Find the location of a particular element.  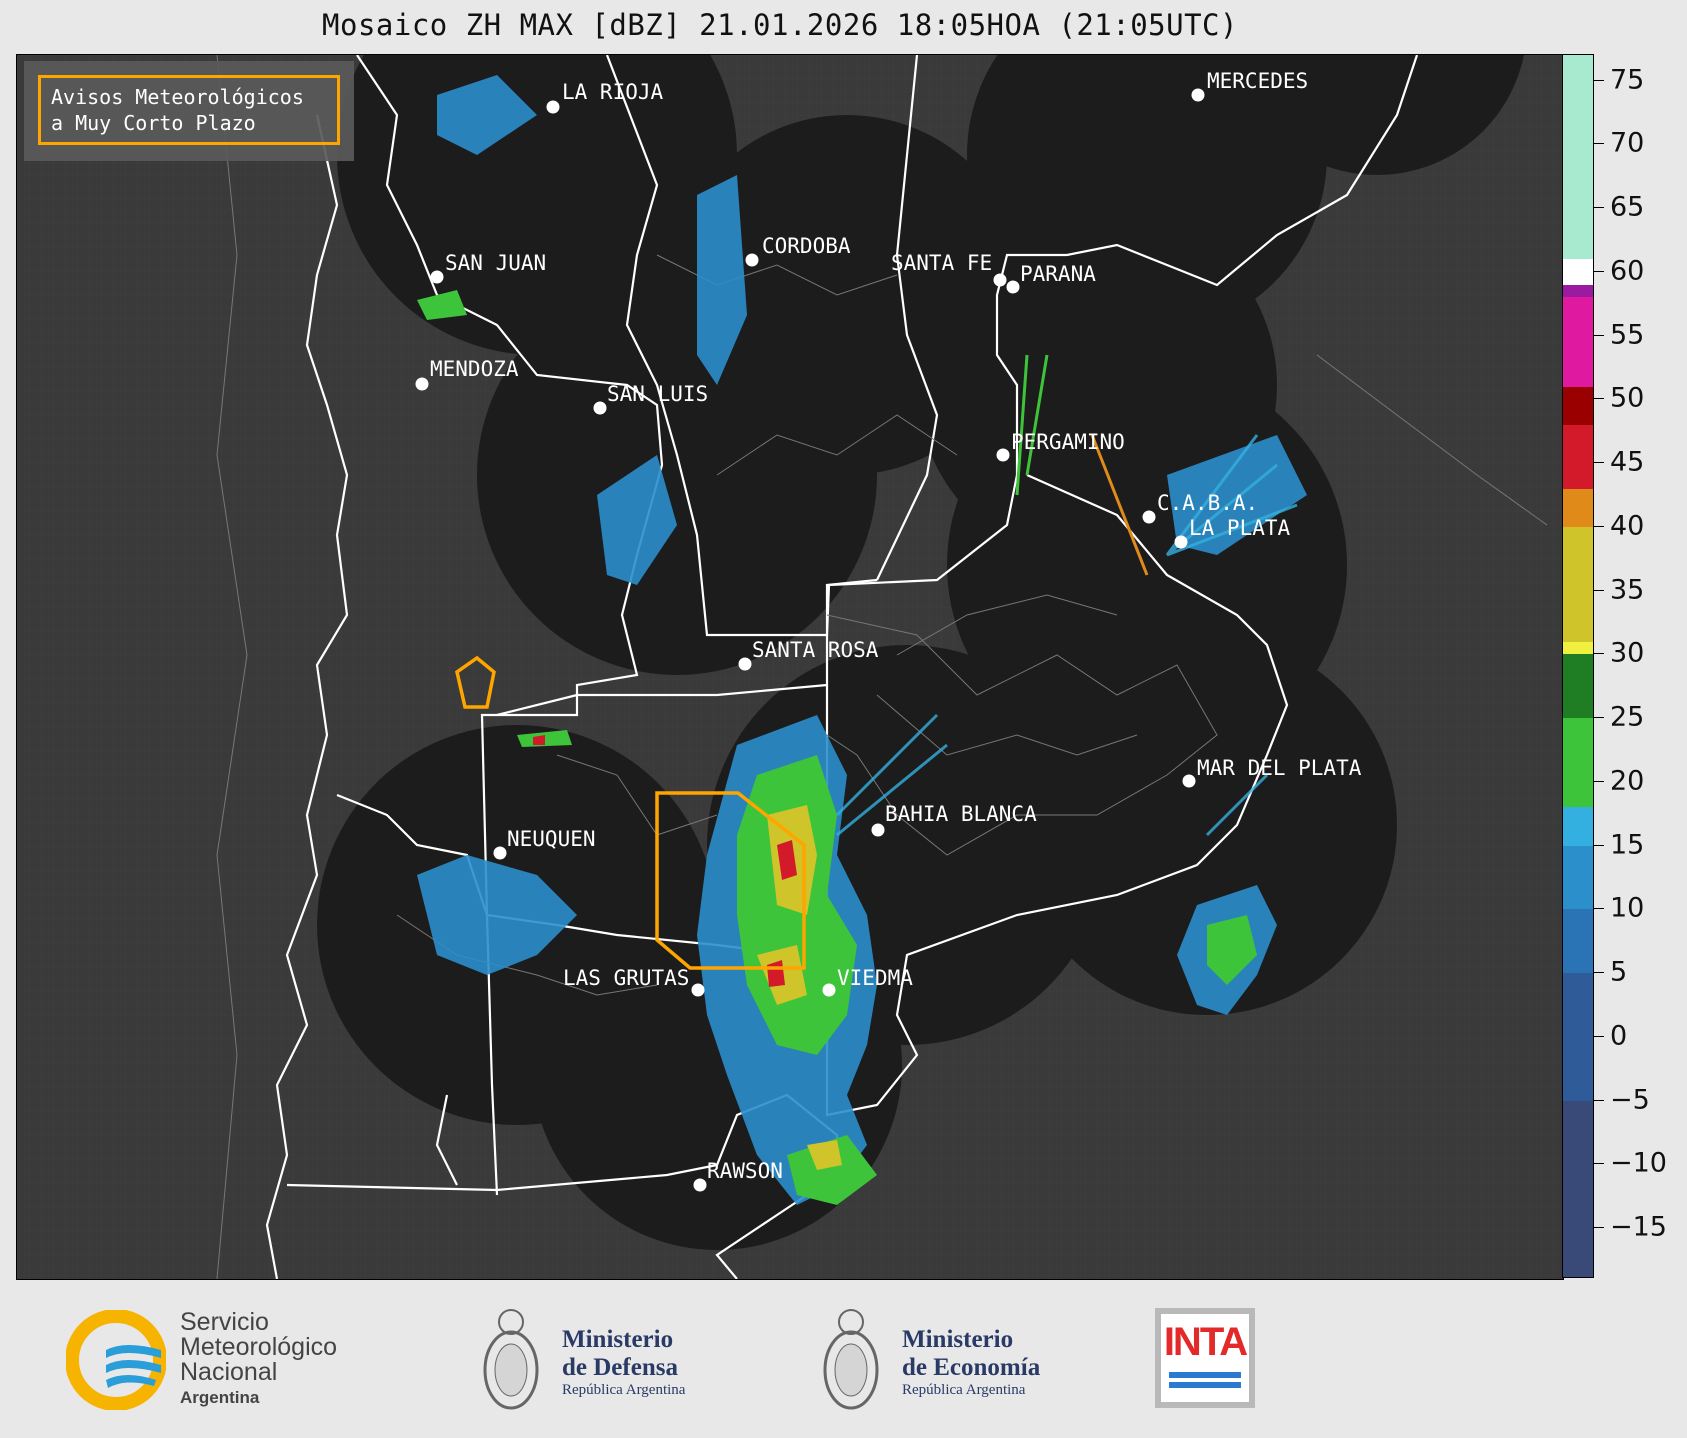

city-dot-viedma is located at coordinates (829, 990).